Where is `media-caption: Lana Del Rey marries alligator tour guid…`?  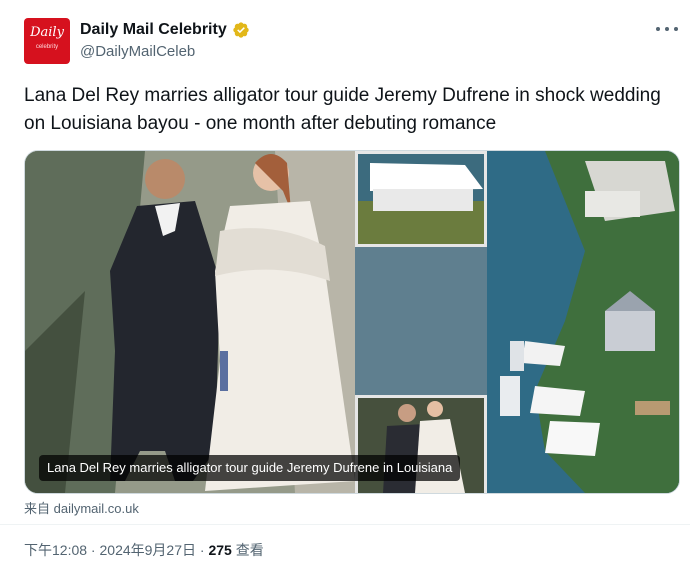 media-caption: Lana Del Rey marries alligator tour guid… is located at coordinates (250, 468).